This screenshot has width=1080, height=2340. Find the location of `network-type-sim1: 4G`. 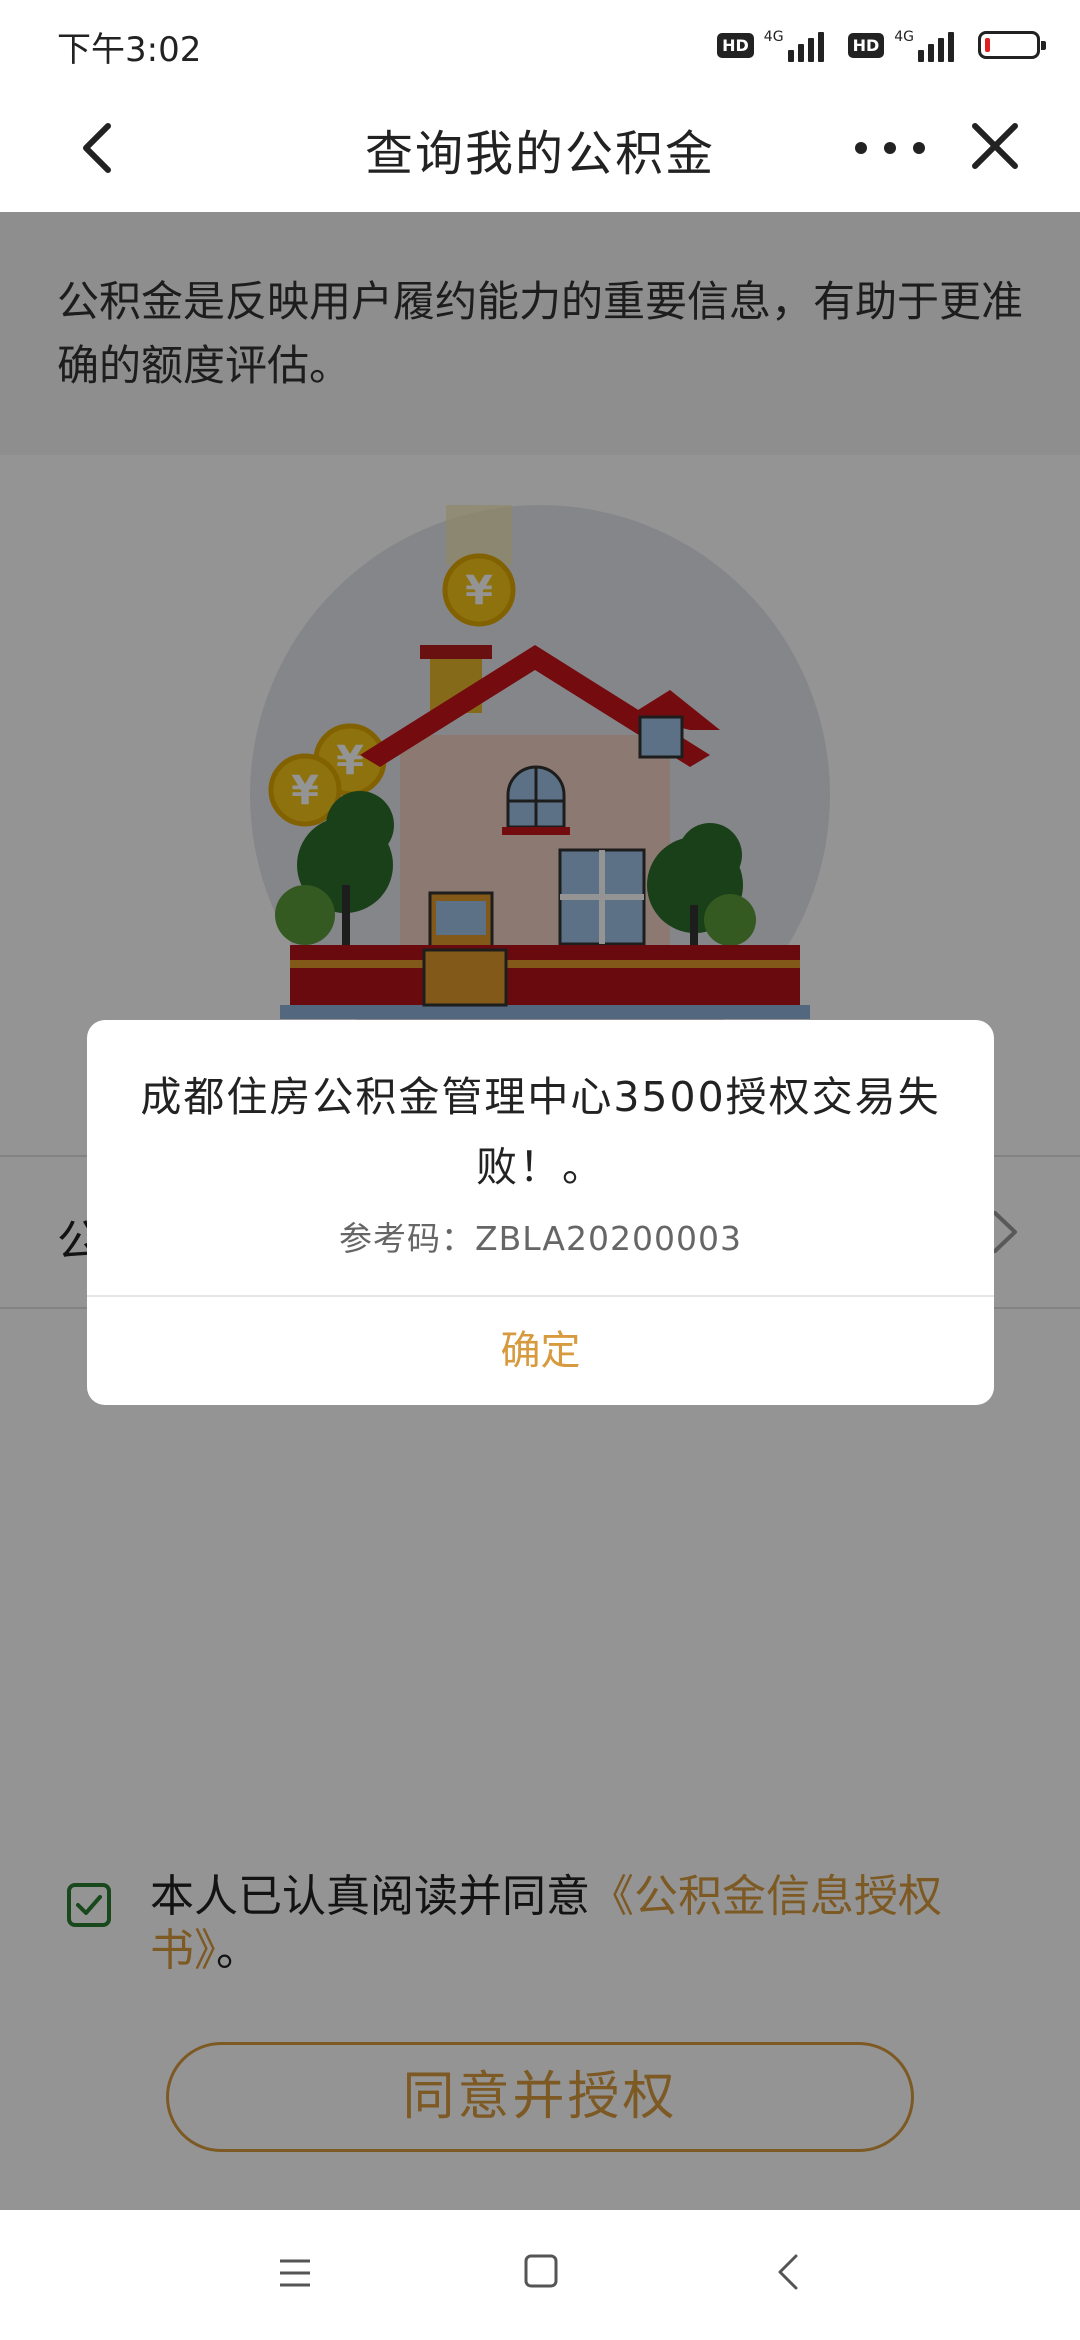

network-type-sim1: 4G is located at coordinates (773, 37).